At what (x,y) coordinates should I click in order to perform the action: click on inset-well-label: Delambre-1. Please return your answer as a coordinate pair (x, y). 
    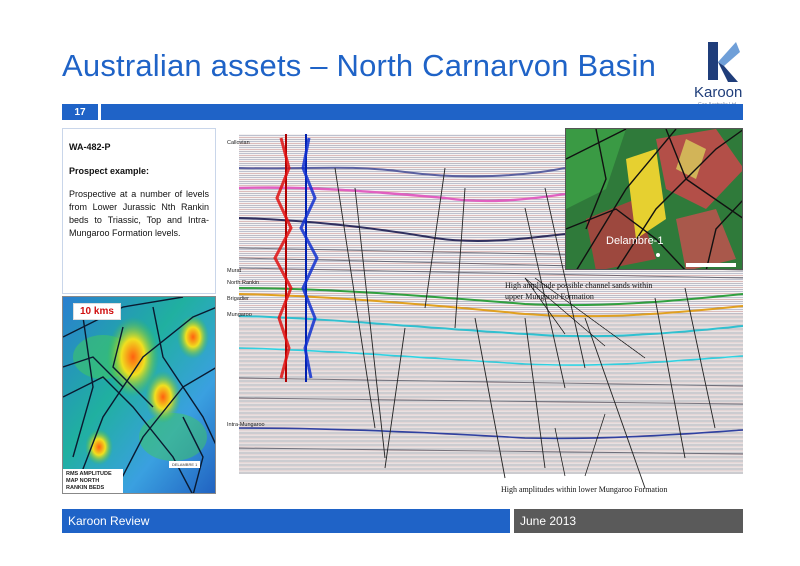
    Looking at the image, I should click on (635, 241).